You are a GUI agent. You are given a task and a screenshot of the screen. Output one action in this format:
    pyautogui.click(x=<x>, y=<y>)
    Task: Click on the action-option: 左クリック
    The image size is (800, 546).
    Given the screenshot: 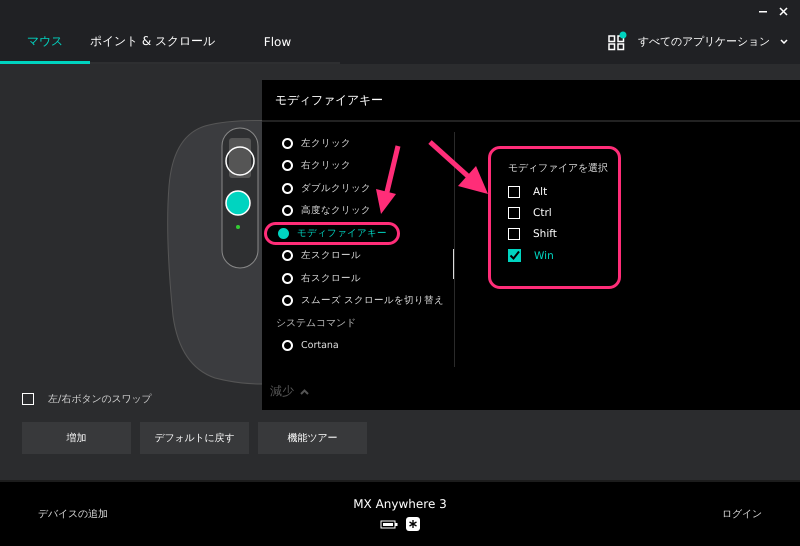 What is the action you would take?
    pyautogui.click(x=316, y=143)
    